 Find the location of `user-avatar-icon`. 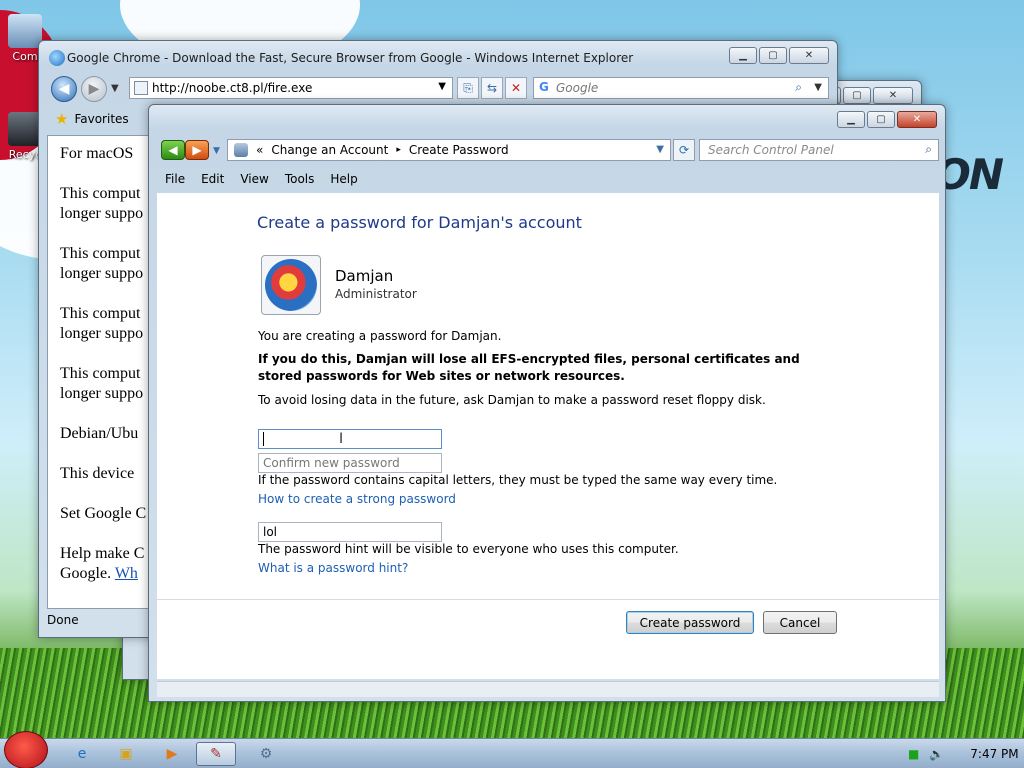

user-avatar-icon is located at coordinates (291, 285).